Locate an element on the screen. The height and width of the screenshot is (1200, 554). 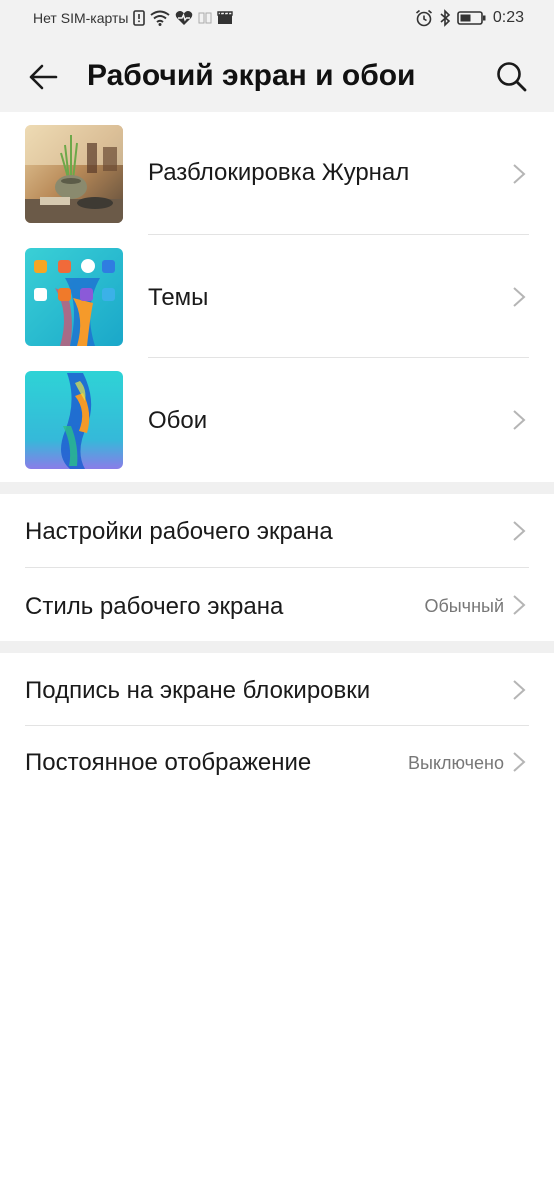
always-on-display-value: Выключено is located at coordinates (456, 763).